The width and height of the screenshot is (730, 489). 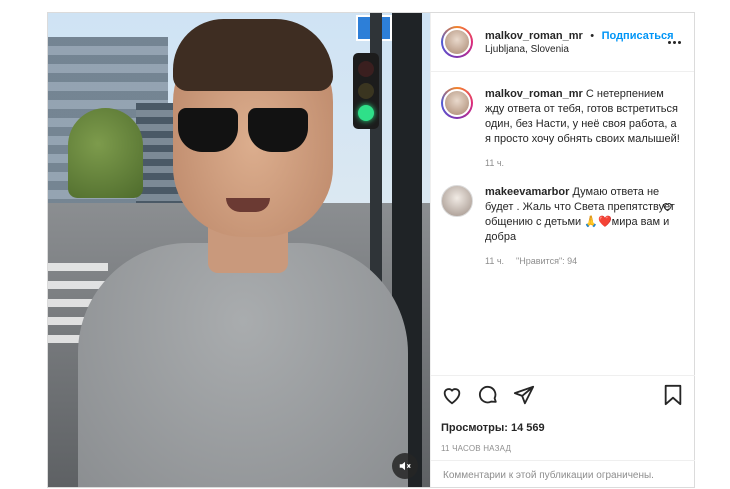 What do you see at coordinates (673, 397) in the screenshot?
I see `bookmark-icon` at bounding box center [673, 397].